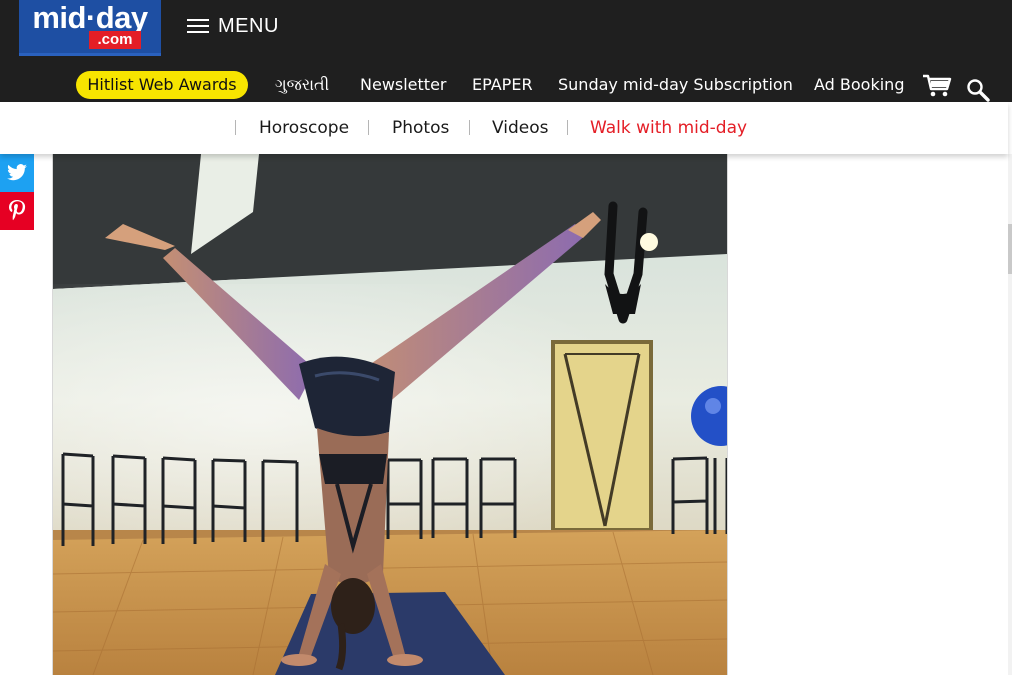 Image resolution: width=1012 pixels, height=675 pixels. What do you see at coordinates (675, 85) in the screenshot?
I see `nav-item-subscription: Sunday mid-day Subscription` at bounding box center [675, 85].